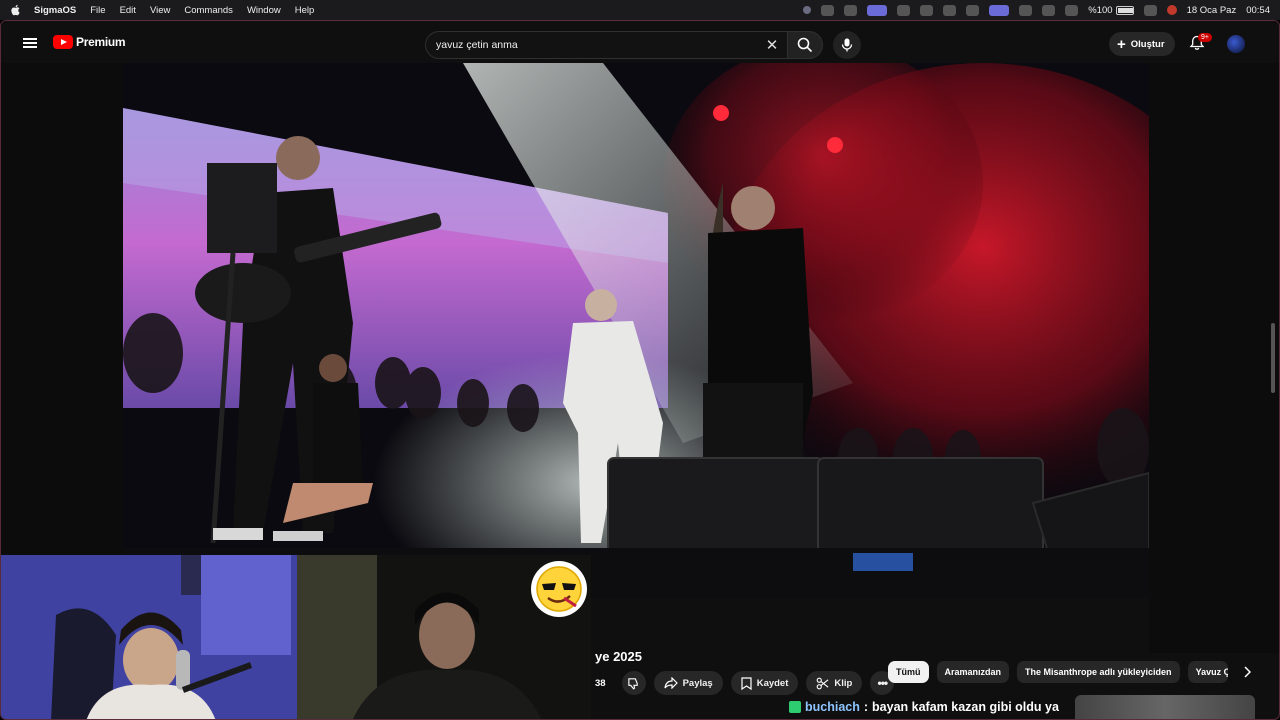 The width and height of the screenshot is (1280, 720). I want to click on cool-emoji-icon, so click(559, 589).